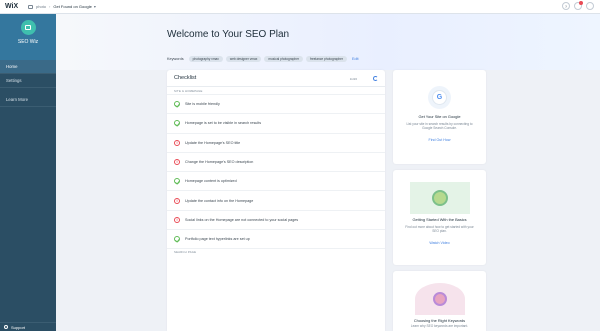  Describe the element at coordinates (28, 172) in the screenshot. I see `sidebar: SEO Wiz Home Settings Learn More Support` at that location.